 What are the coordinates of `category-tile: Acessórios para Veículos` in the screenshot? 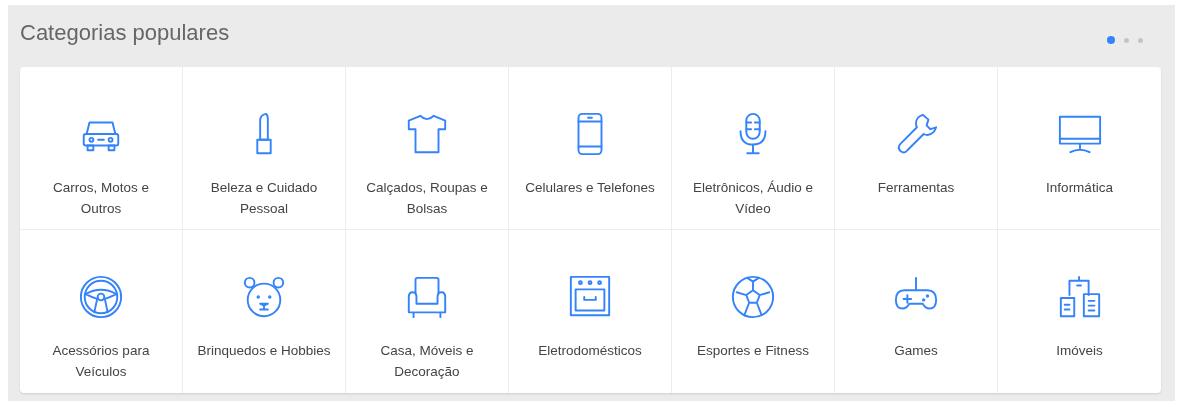 It's located at (101, 311).